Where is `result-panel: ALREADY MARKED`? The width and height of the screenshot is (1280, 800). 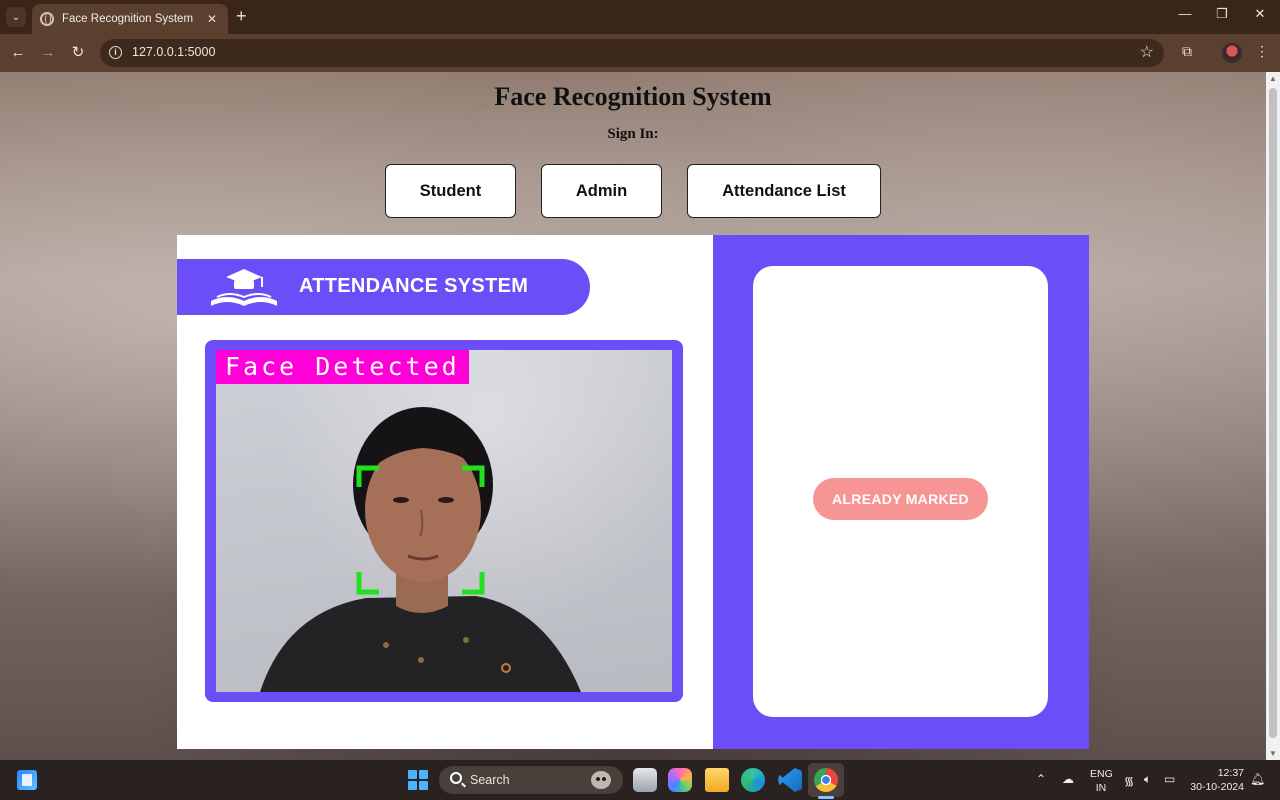 result-panel: ALREADY MARKED is located at coordinates (900, 491).